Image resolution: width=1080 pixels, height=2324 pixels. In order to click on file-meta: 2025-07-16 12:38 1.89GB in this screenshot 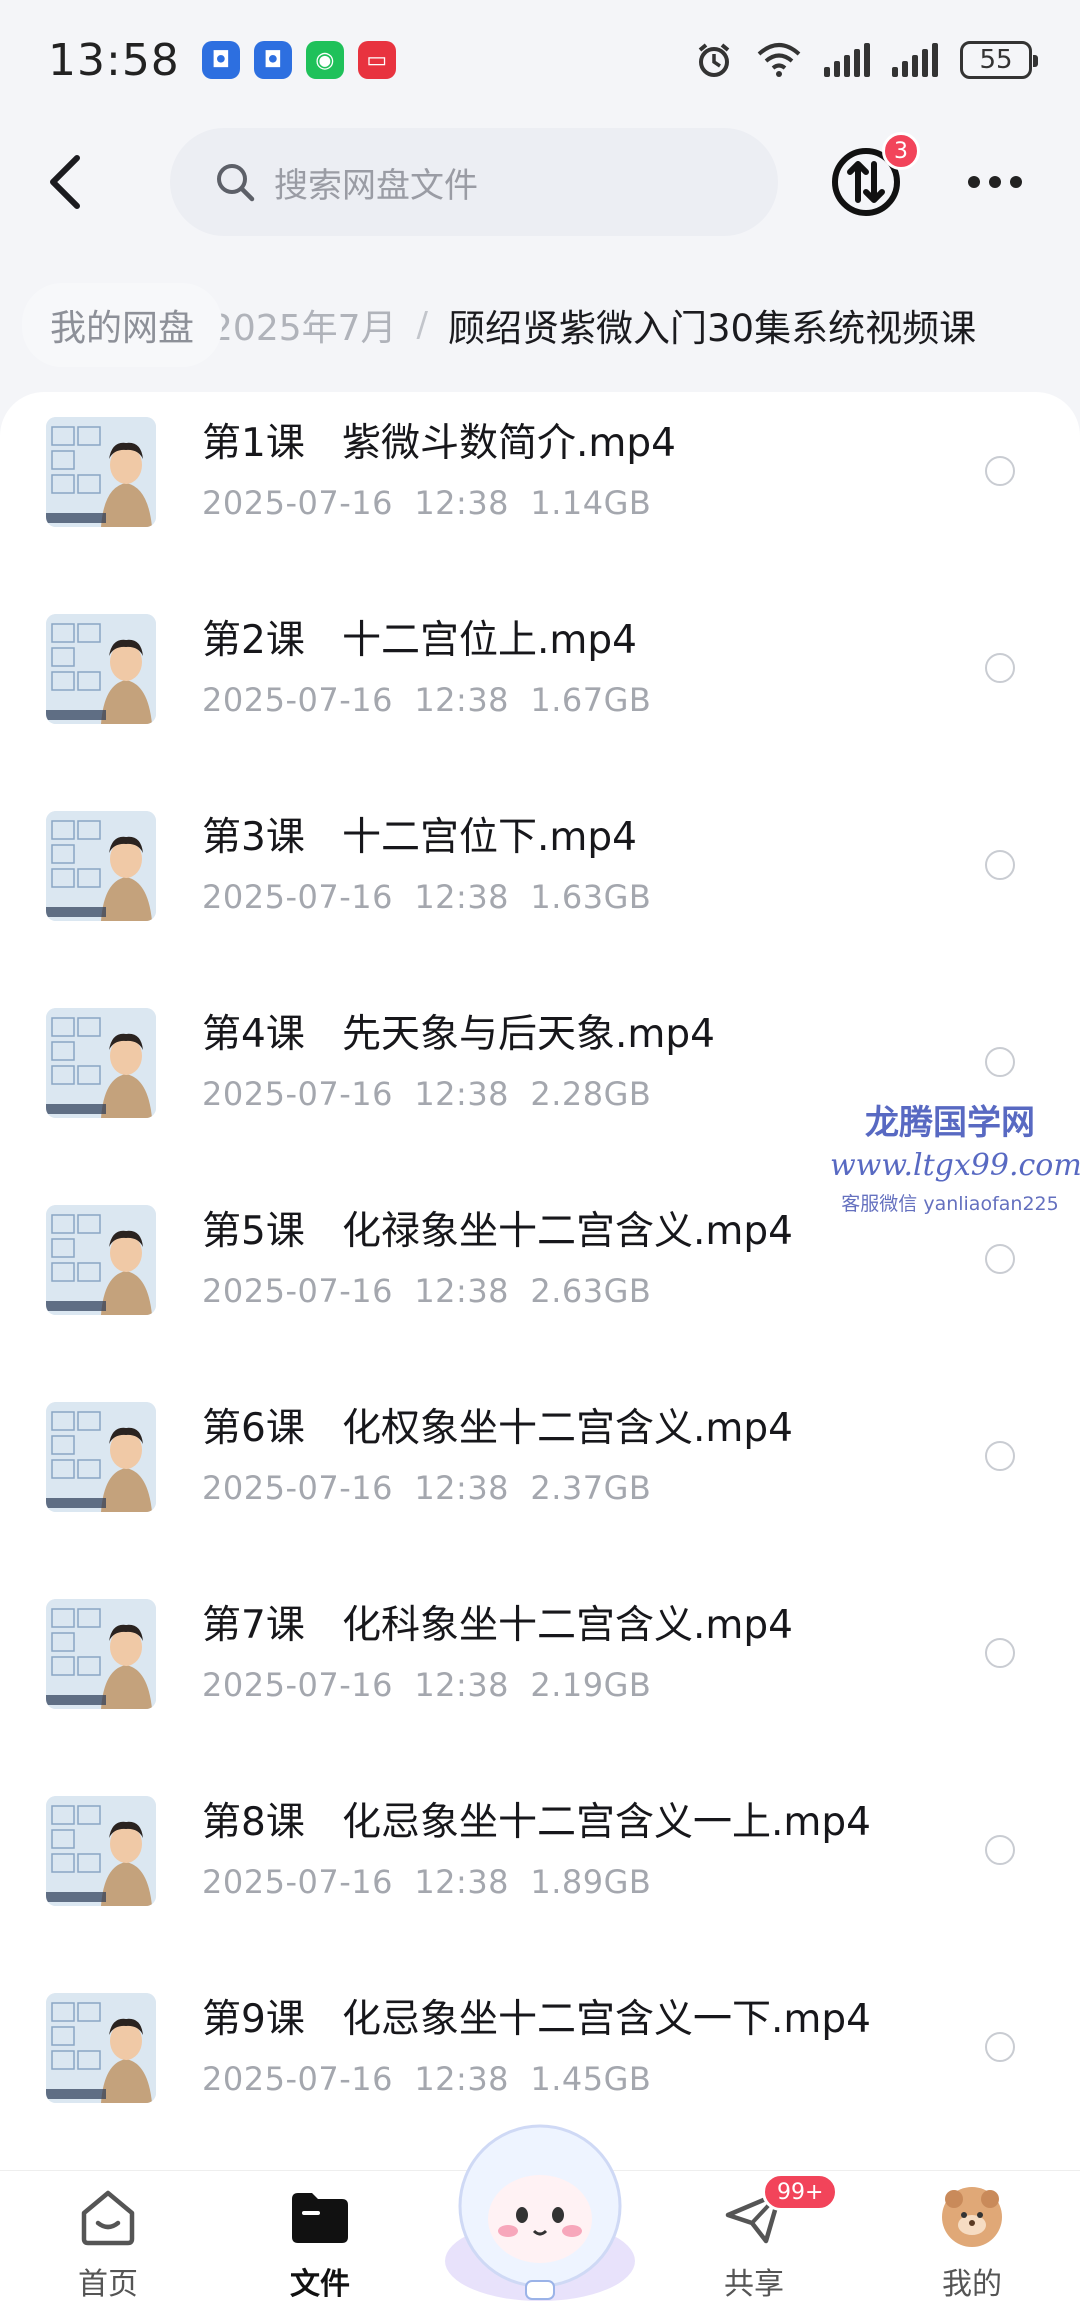, I will do `click(426, 1882)`.